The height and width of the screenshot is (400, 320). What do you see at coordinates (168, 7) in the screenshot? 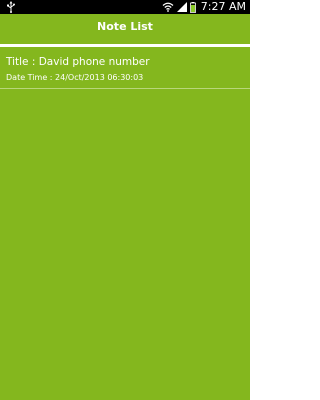
I see `wifi-icon` at bounding box center [168, 7].